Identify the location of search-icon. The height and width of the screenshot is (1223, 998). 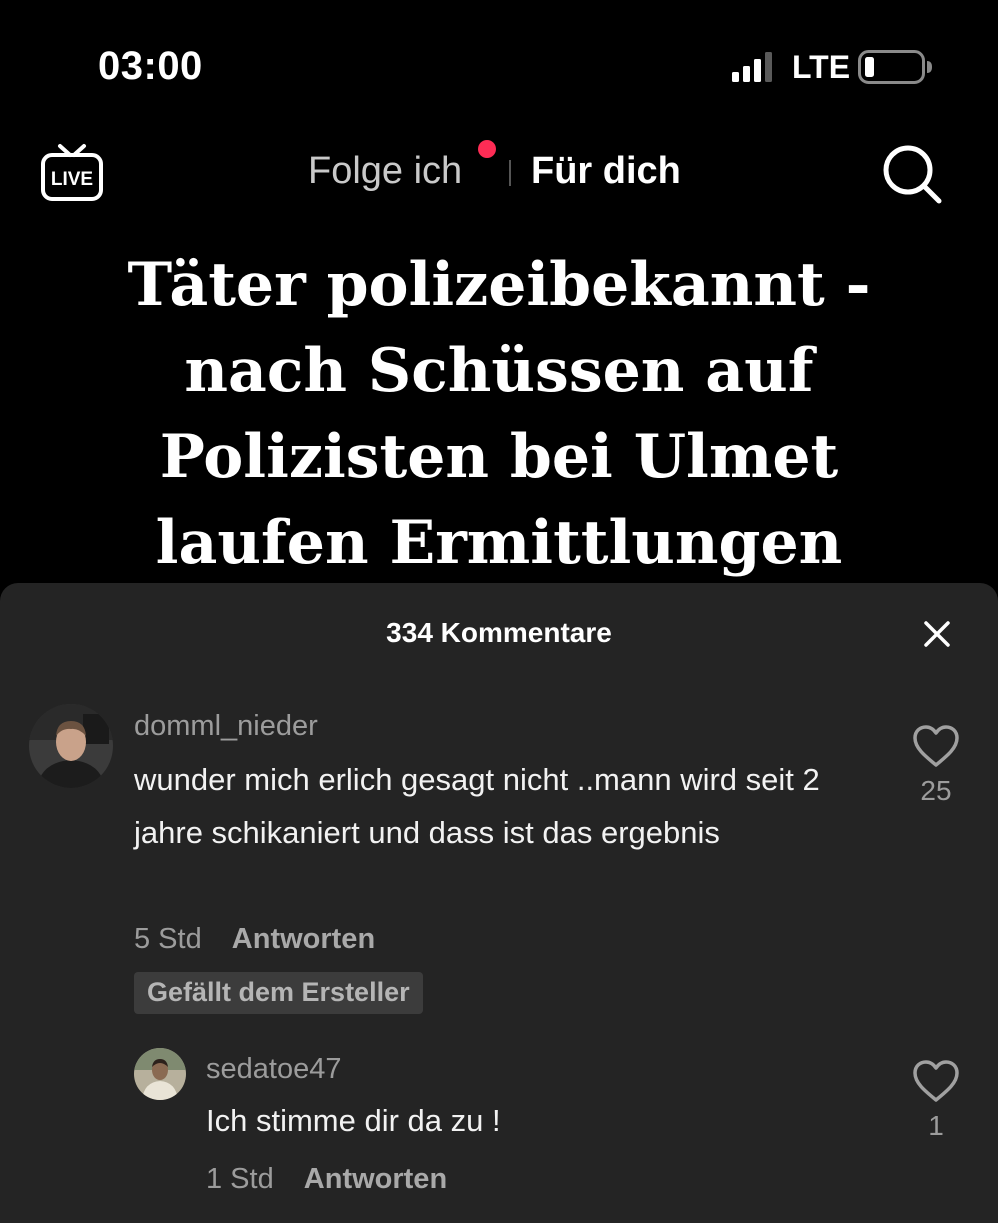
(912, 174).